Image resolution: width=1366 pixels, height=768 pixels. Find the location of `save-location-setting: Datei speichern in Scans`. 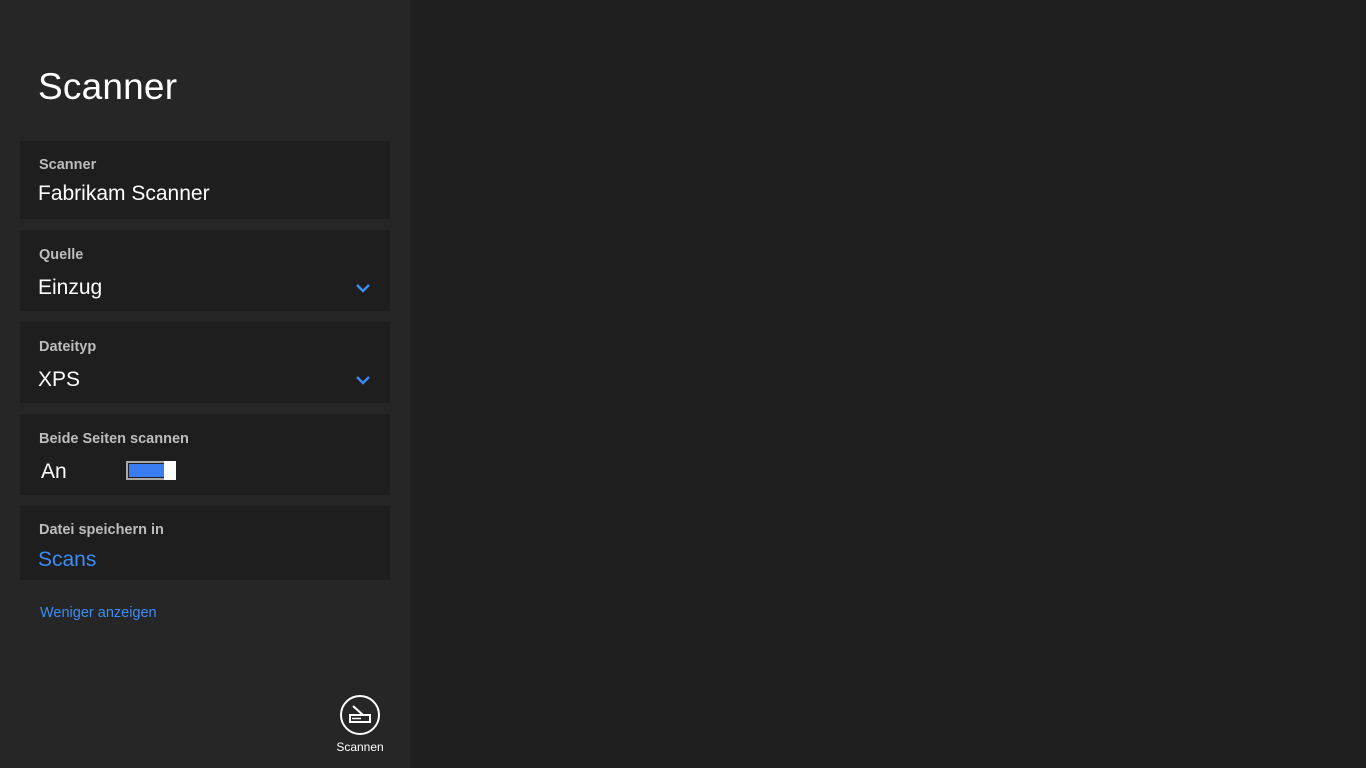

save-location-setting: Datei speichern in Scans is located at coordinates (205, 543).